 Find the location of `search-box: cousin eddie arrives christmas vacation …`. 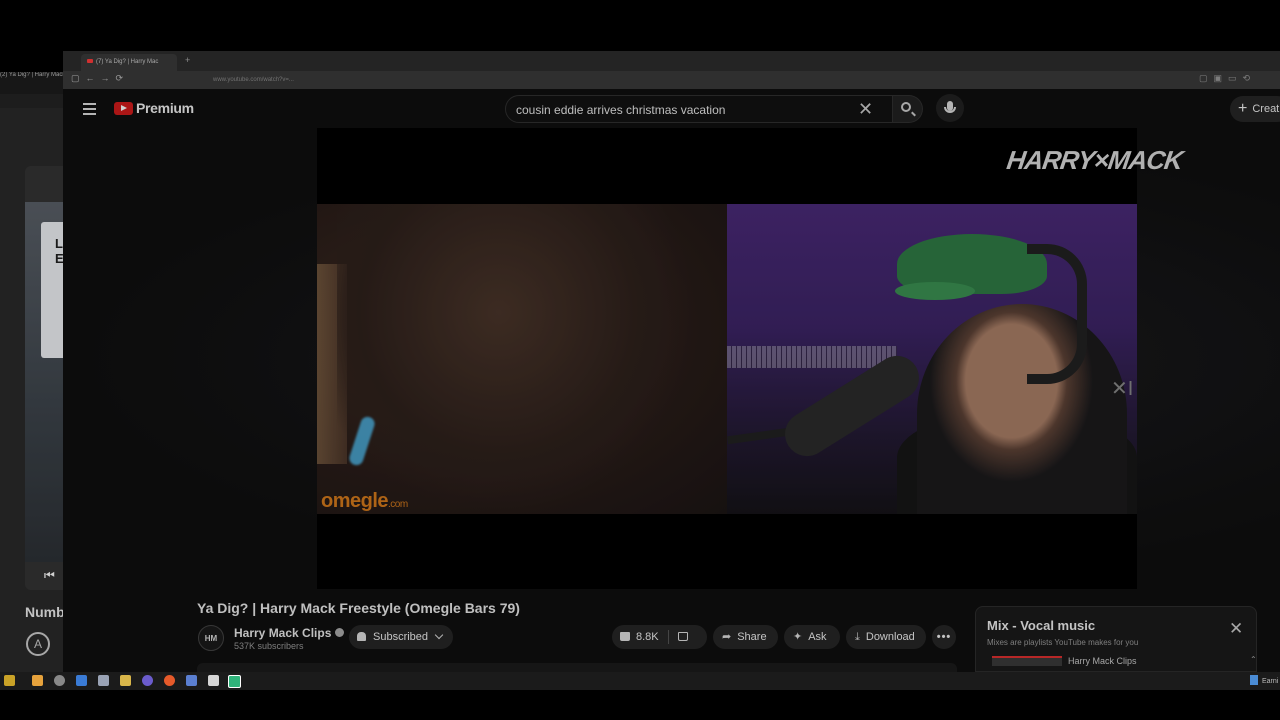

search-box: cousin eddie arrives christmas vacation … is located at coordinates (699, 109).